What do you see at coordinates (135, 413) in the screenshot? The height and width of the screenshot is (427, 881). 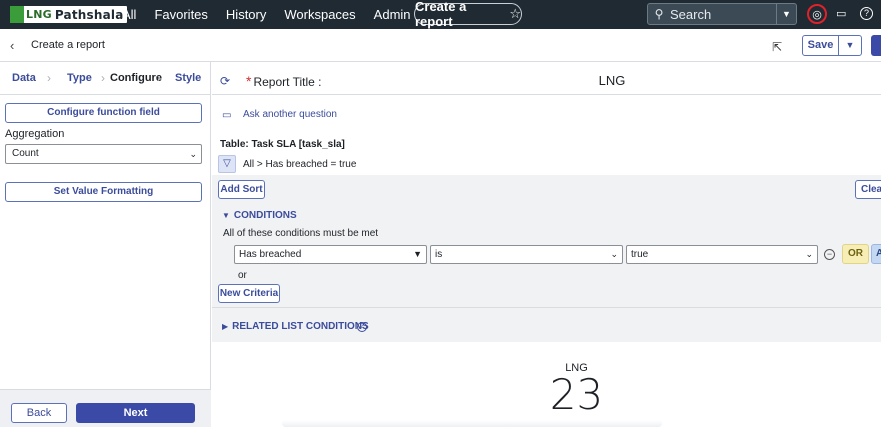 I see `next-button: Next` at bounding box center [135, 413].